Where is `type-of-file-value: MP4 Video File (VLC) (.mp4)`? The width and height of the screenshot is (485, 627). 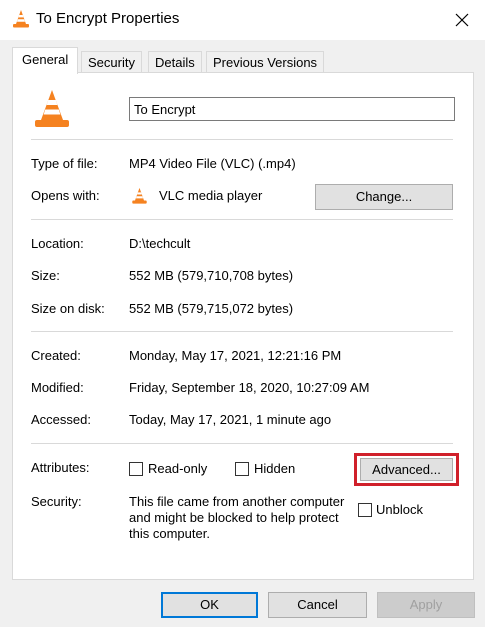 type-of-file-value: MP4 Video File (VLC) (.mp4) is located at coordinates (212, 163).